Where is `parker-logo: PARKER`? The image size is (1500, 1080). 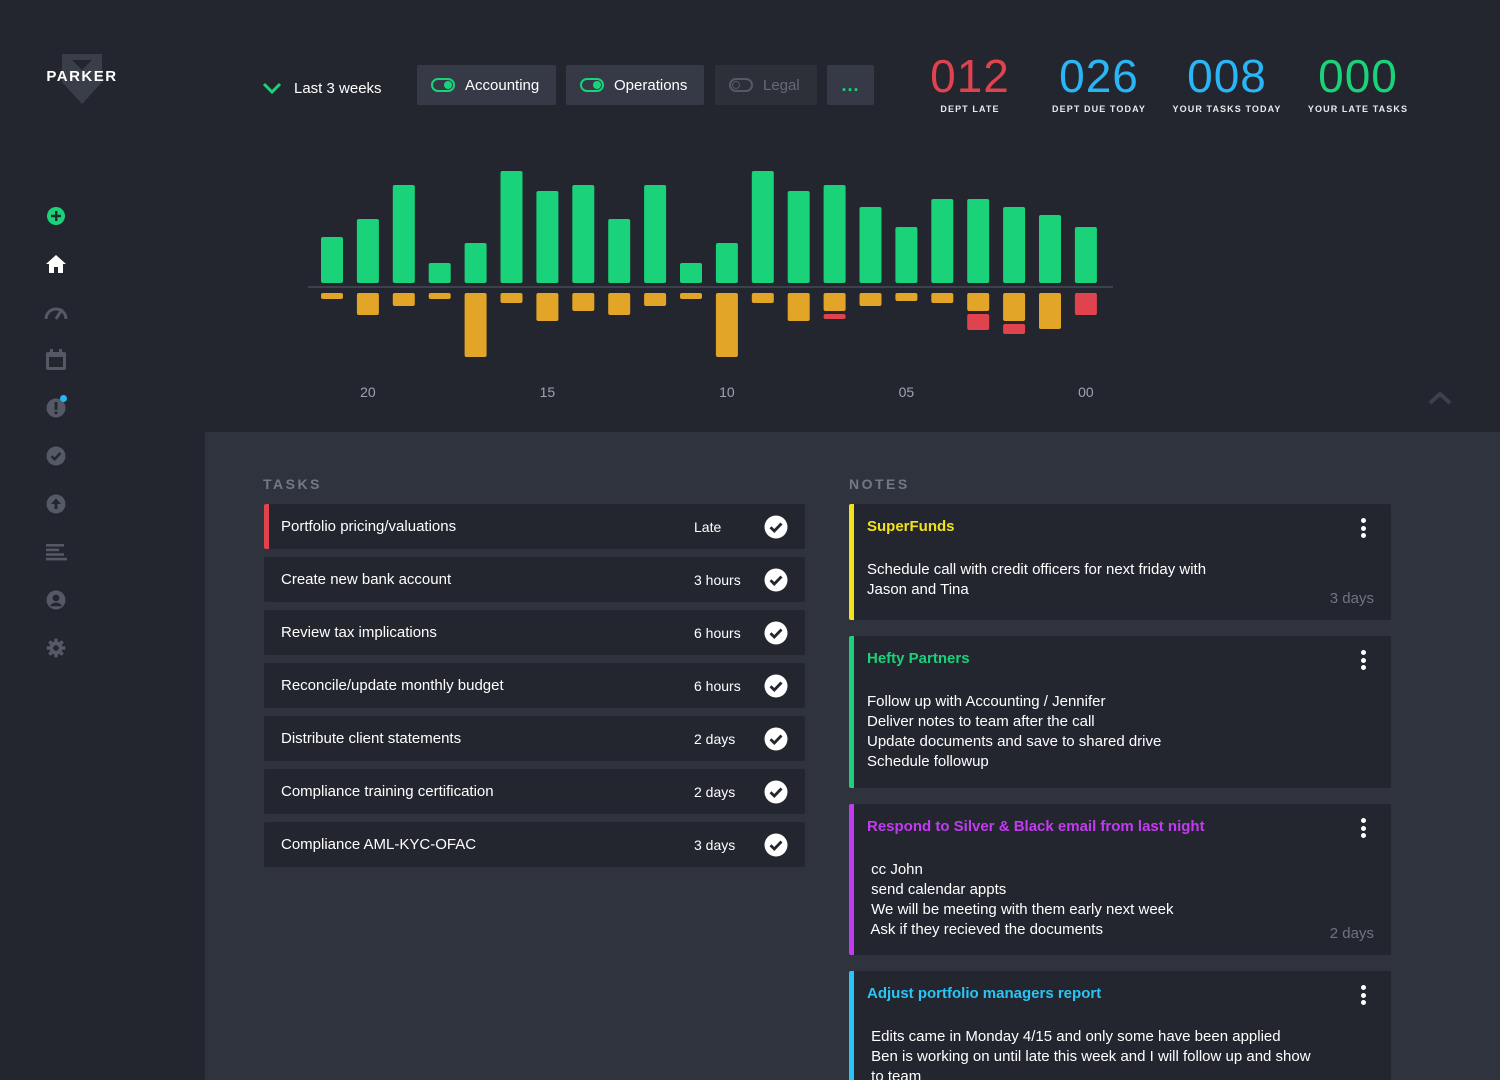 parker-logo: PARKER is located at coordinates (82, 80).